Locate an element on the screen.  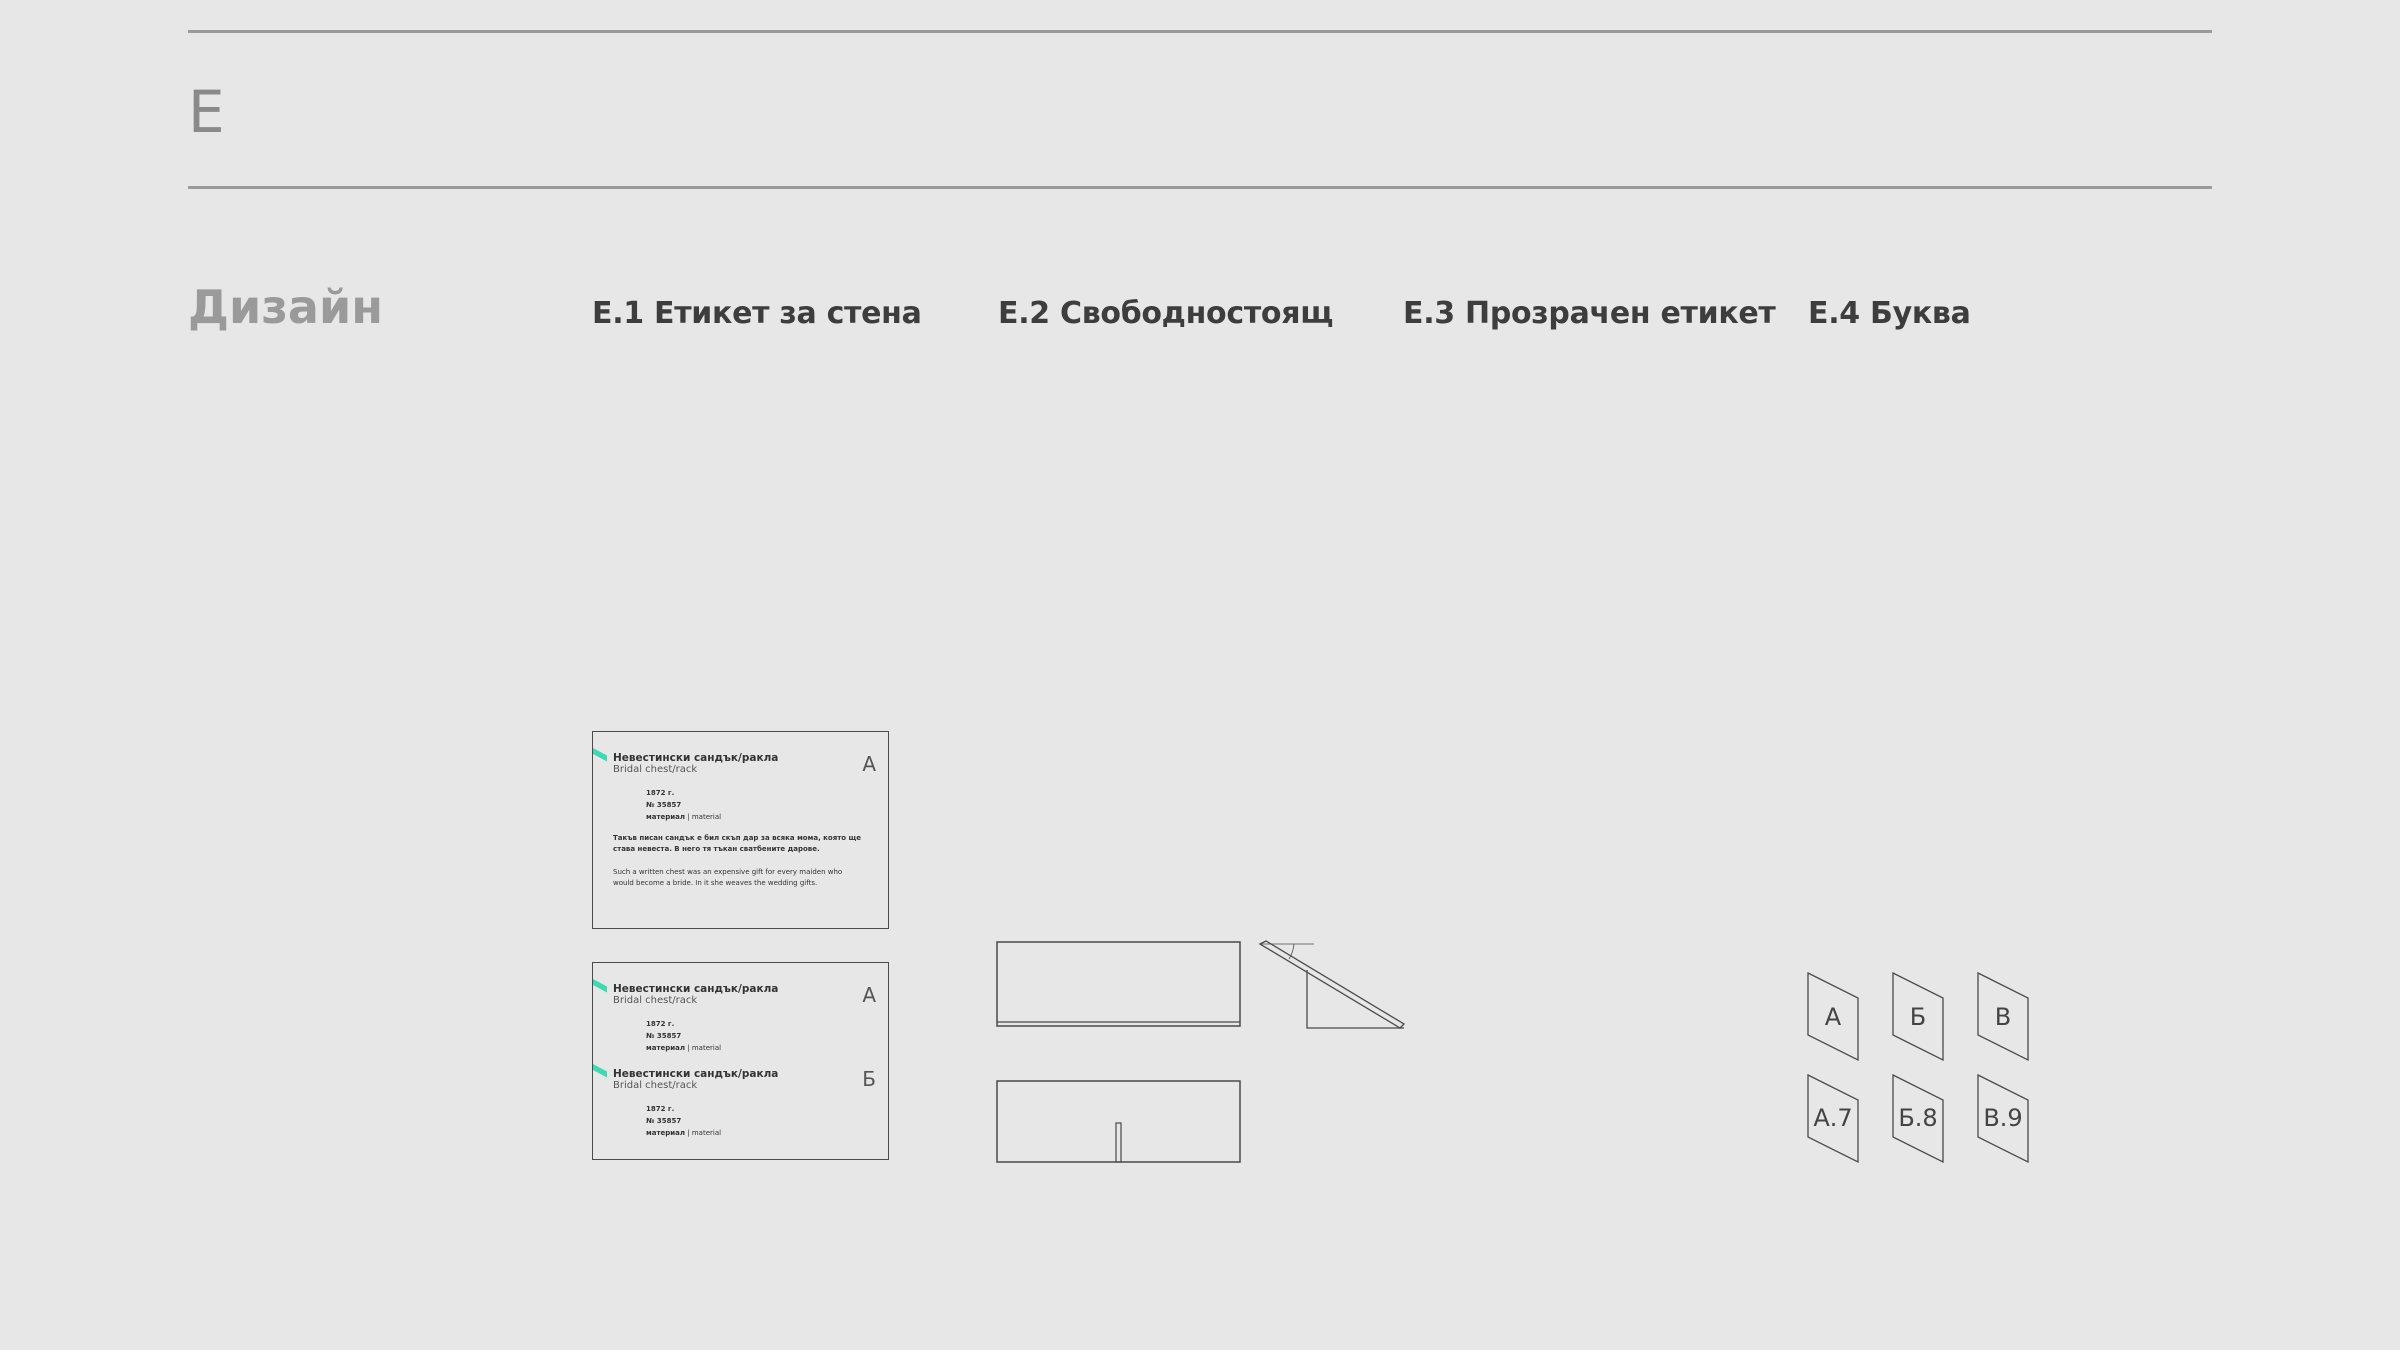
badge-label: А is located at coordinates (1833, 1017).